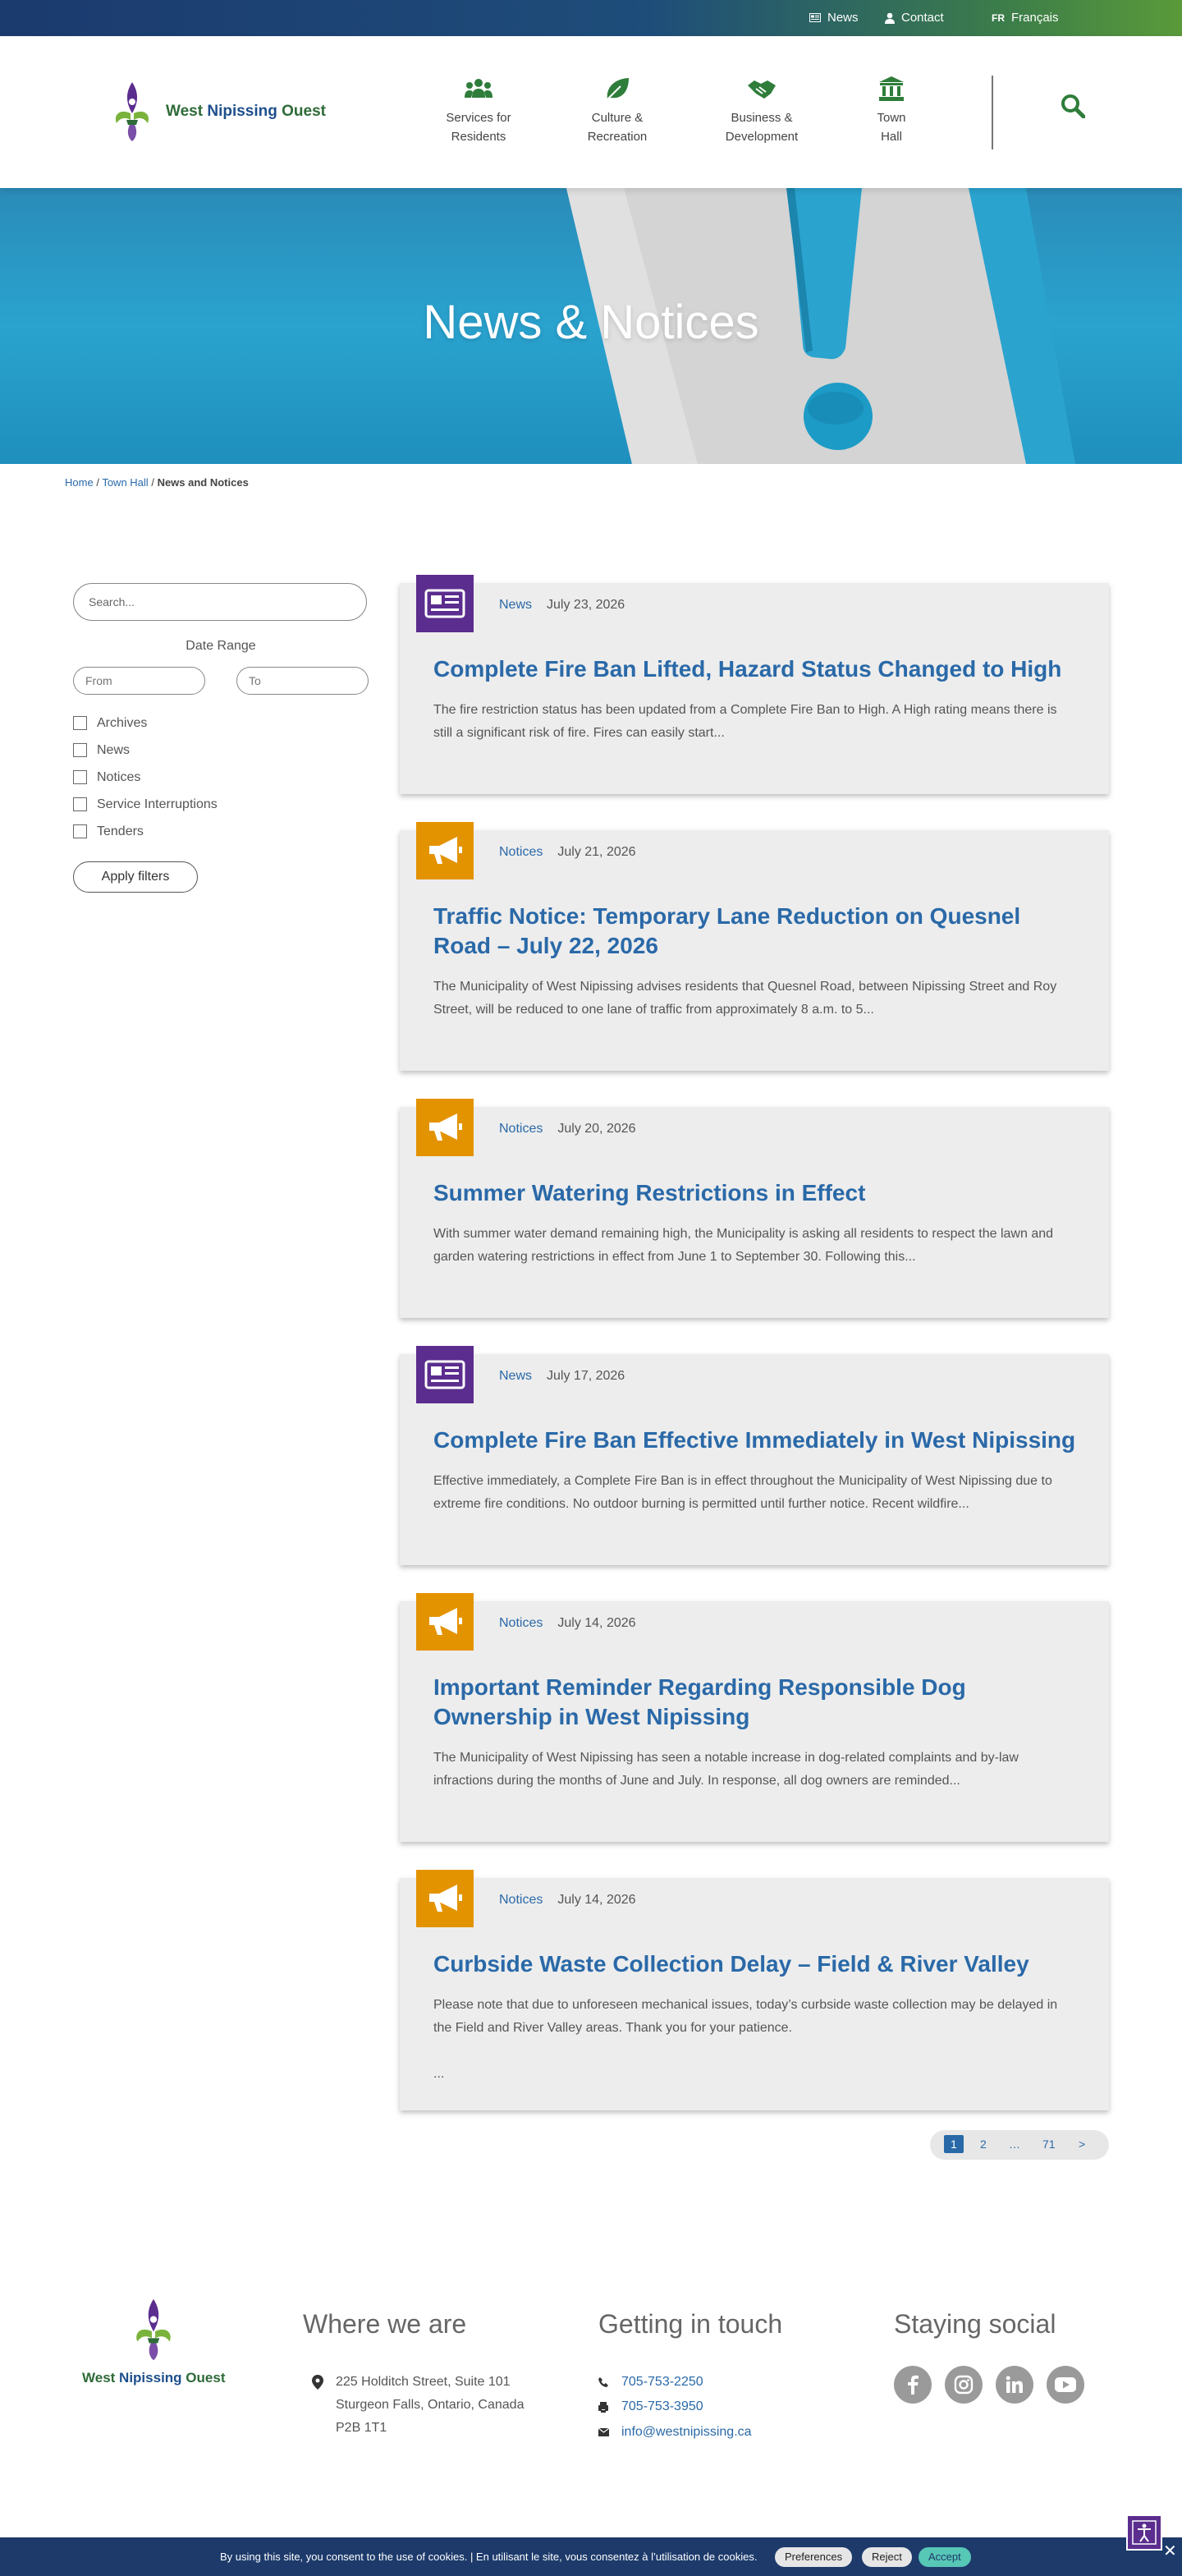 The width and height of the screenshot is (1182, 2576). Describe the element at coordinates (586, 605) in the screenshot. I see `post-date: July 23, 2026` at that location.